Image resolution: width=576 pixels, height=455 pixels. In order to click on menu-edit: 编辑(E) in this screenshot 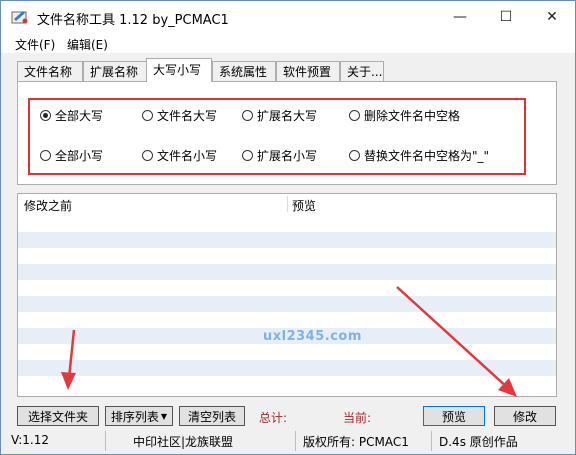, I will do `click(87, 44)`.